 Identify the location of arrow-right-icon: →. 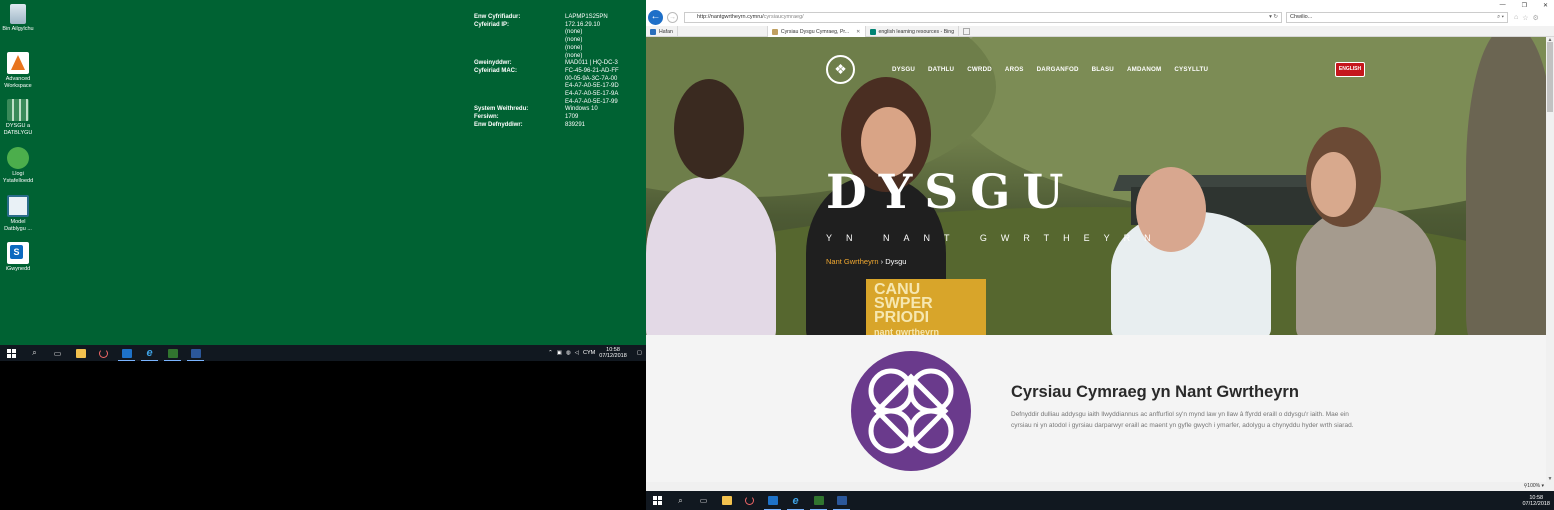
(672, 17).